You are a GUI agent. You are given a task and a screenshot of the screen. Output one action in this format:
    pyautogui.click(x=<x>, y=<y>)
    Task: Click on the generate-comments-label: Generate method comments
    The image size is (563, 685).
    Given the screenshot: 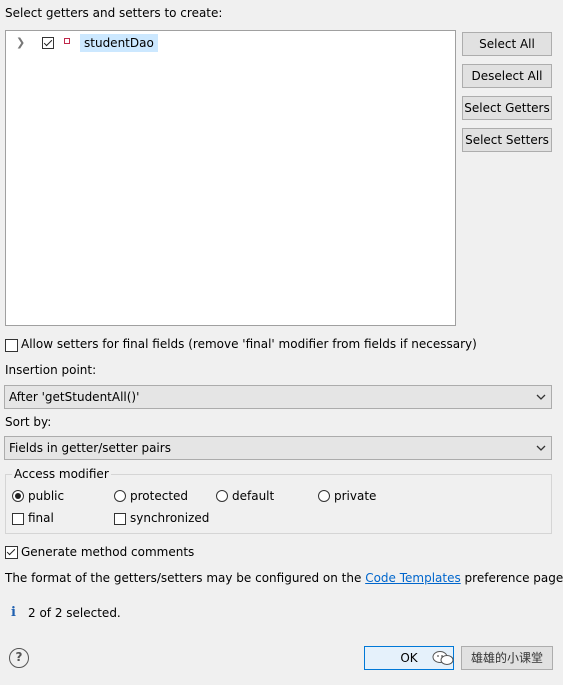 What is the action you would take?
    pyautogui.click(x=108, y=552)
    